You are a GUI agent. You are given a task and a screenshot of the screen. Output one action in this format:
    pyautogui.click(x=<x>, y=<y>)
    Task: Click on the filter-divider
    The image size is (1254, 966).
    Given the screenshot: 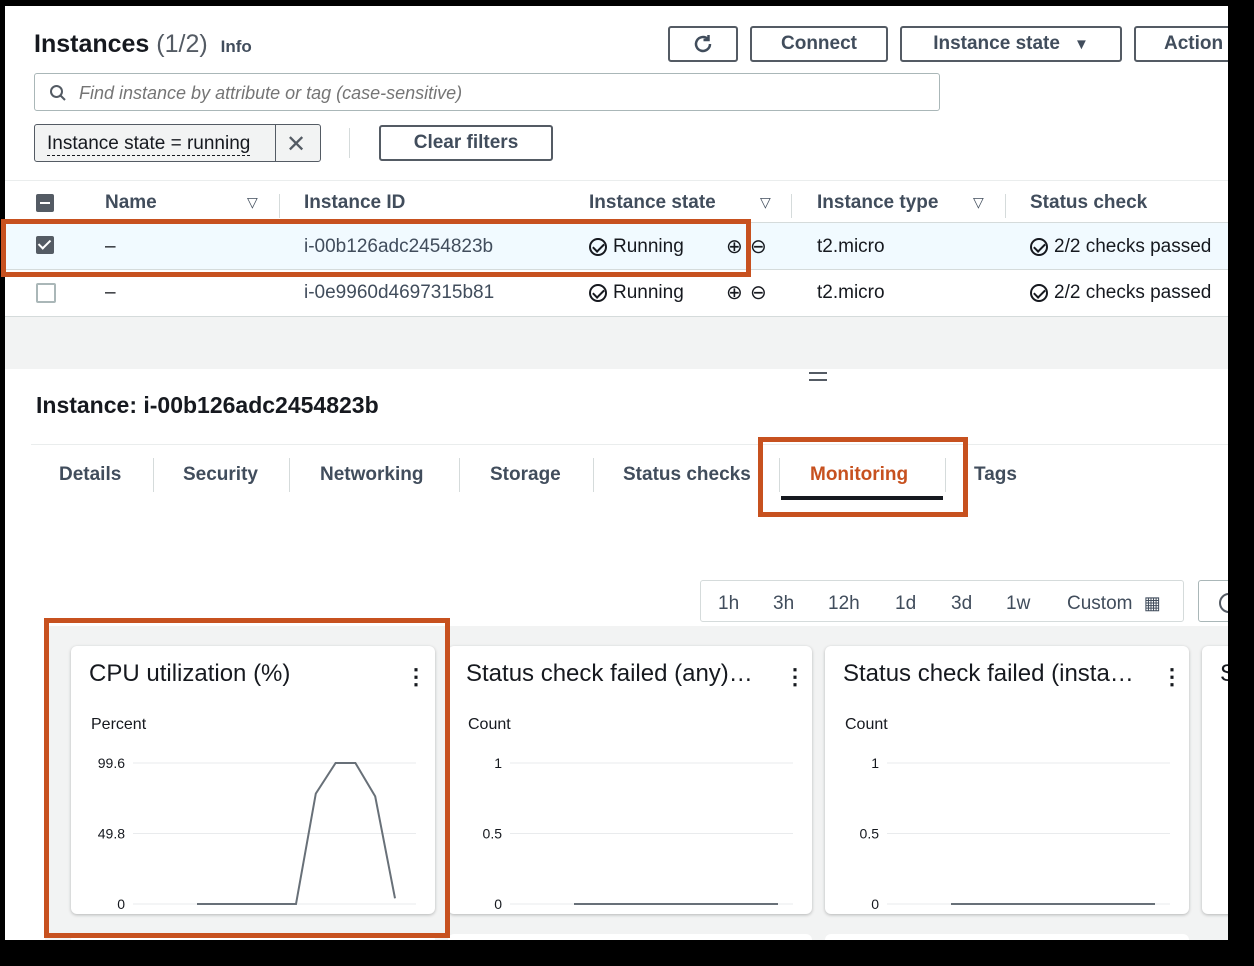 What is the action you would take?
    pyautogui.click(x=275, y=143)
    